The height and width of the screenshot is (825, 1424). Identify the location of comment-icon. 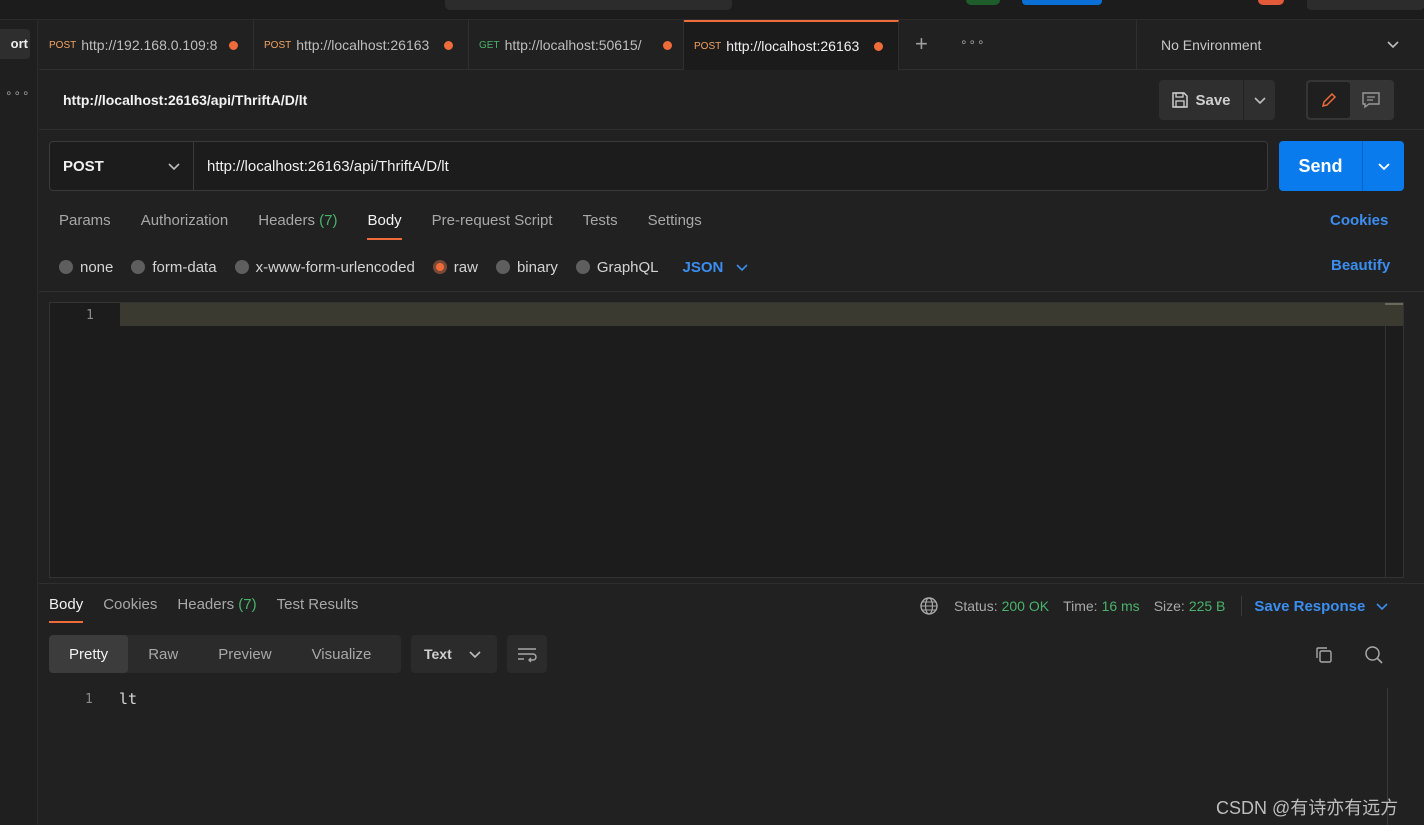
(1371, 100).